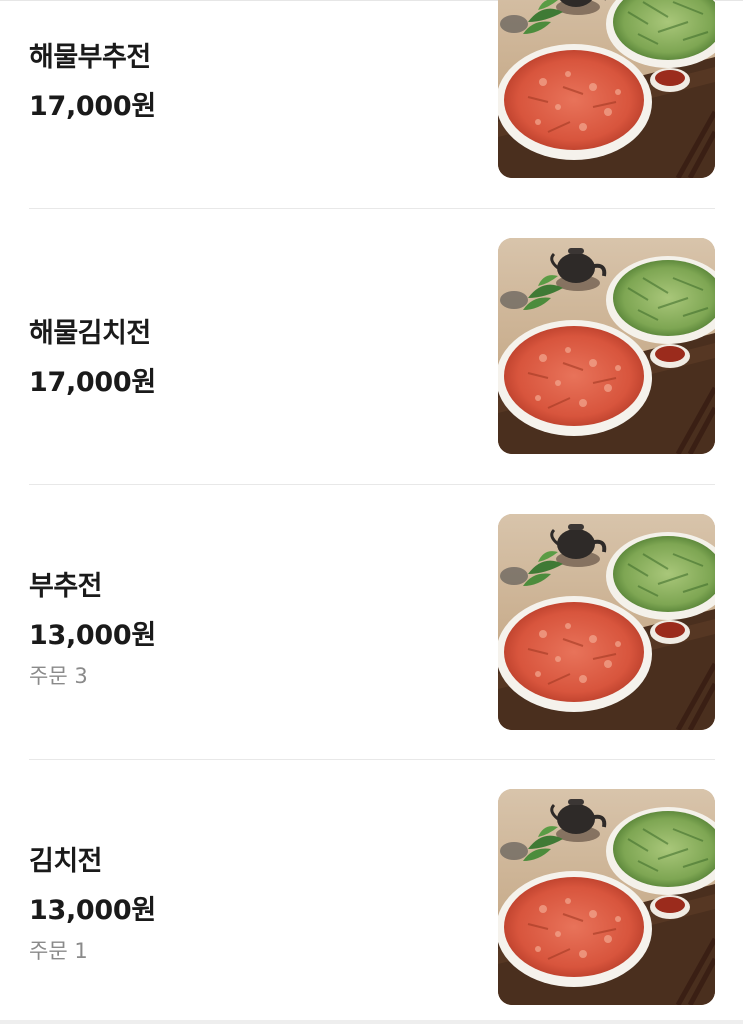  I want to click on menu-item-name: 김치전, so click(66, 861).